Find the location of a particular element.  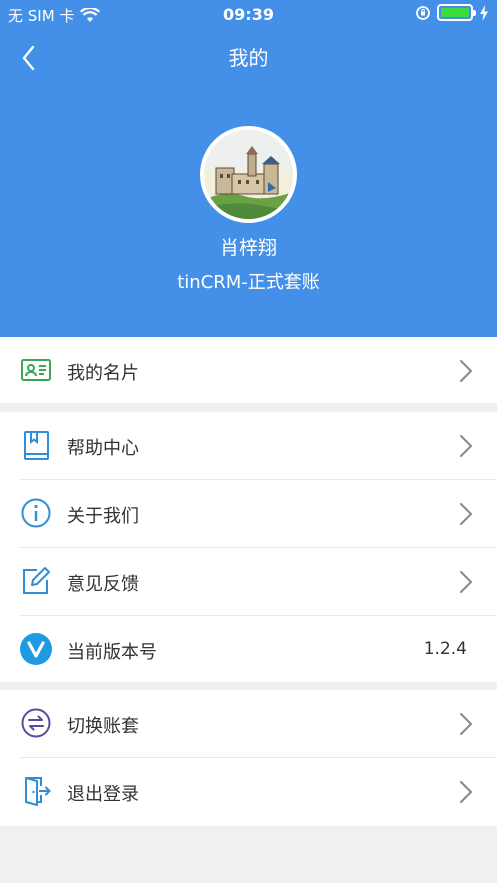

charging-icon is located at coordinates (484, 12).